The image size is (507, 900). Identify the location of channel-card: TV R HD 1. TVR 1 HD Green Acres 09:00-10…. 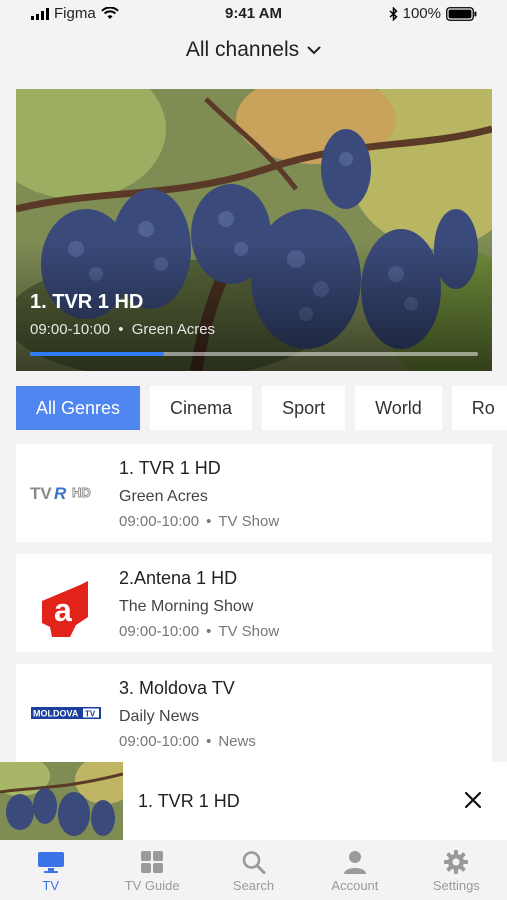
(254, 493).